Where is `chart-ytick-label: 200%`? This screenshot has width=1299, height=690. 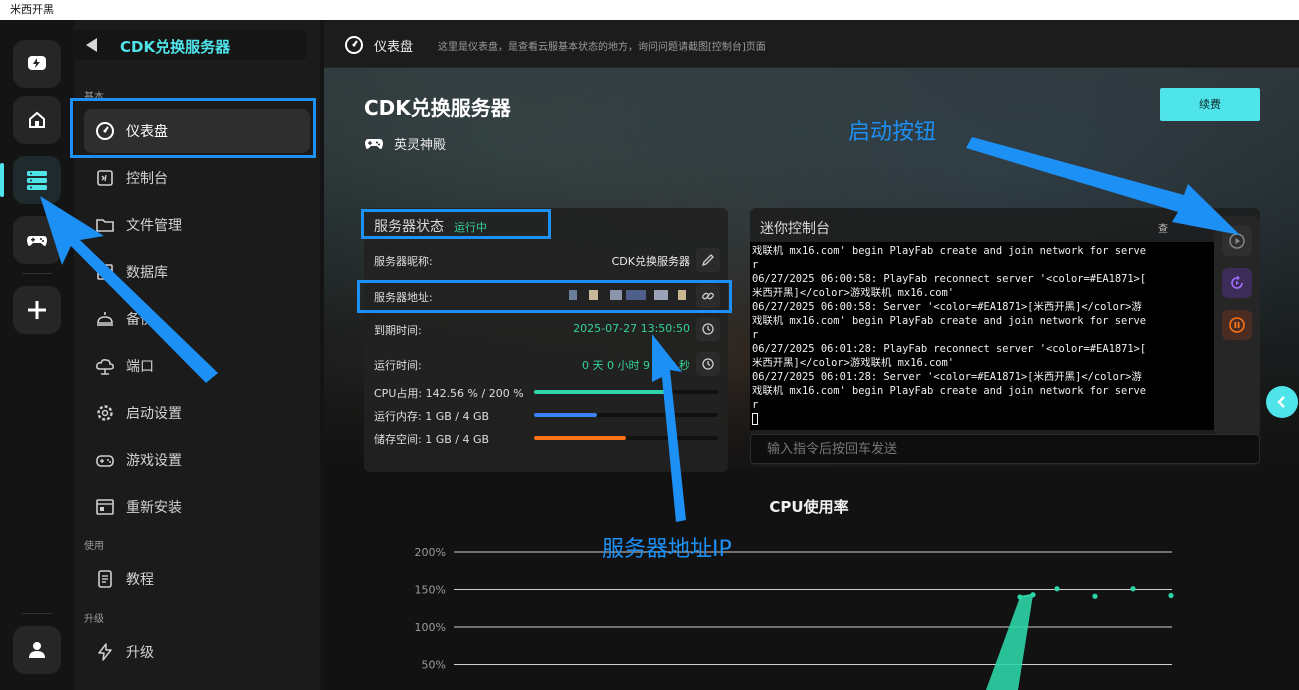
chart-ytick-label: 200% is located at coordinates (430, 552).